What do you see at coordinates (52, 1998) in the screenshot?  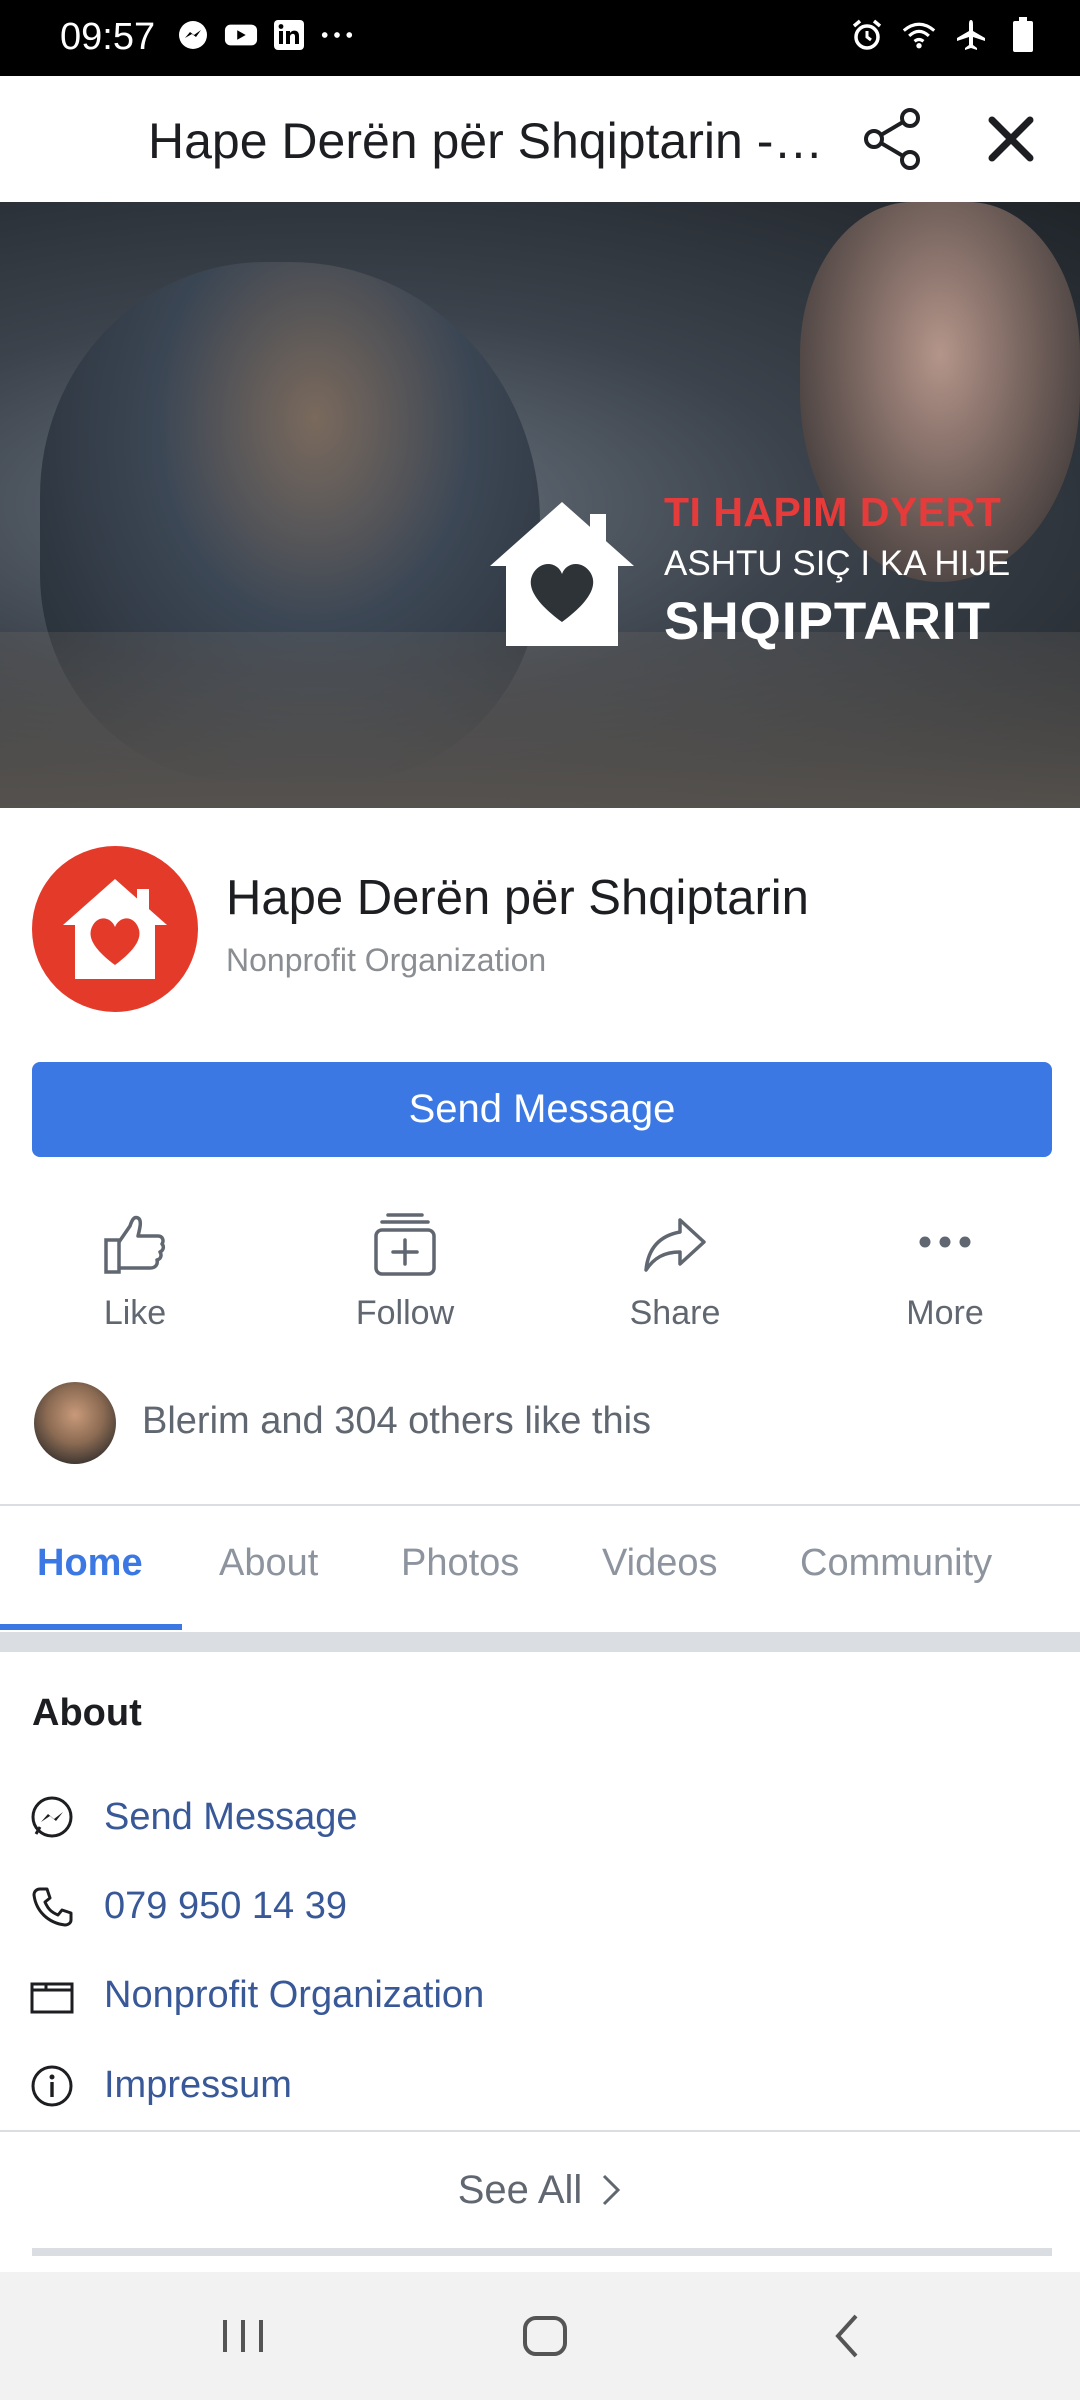 I see `category-icon` at bounding box center [52, 1998].